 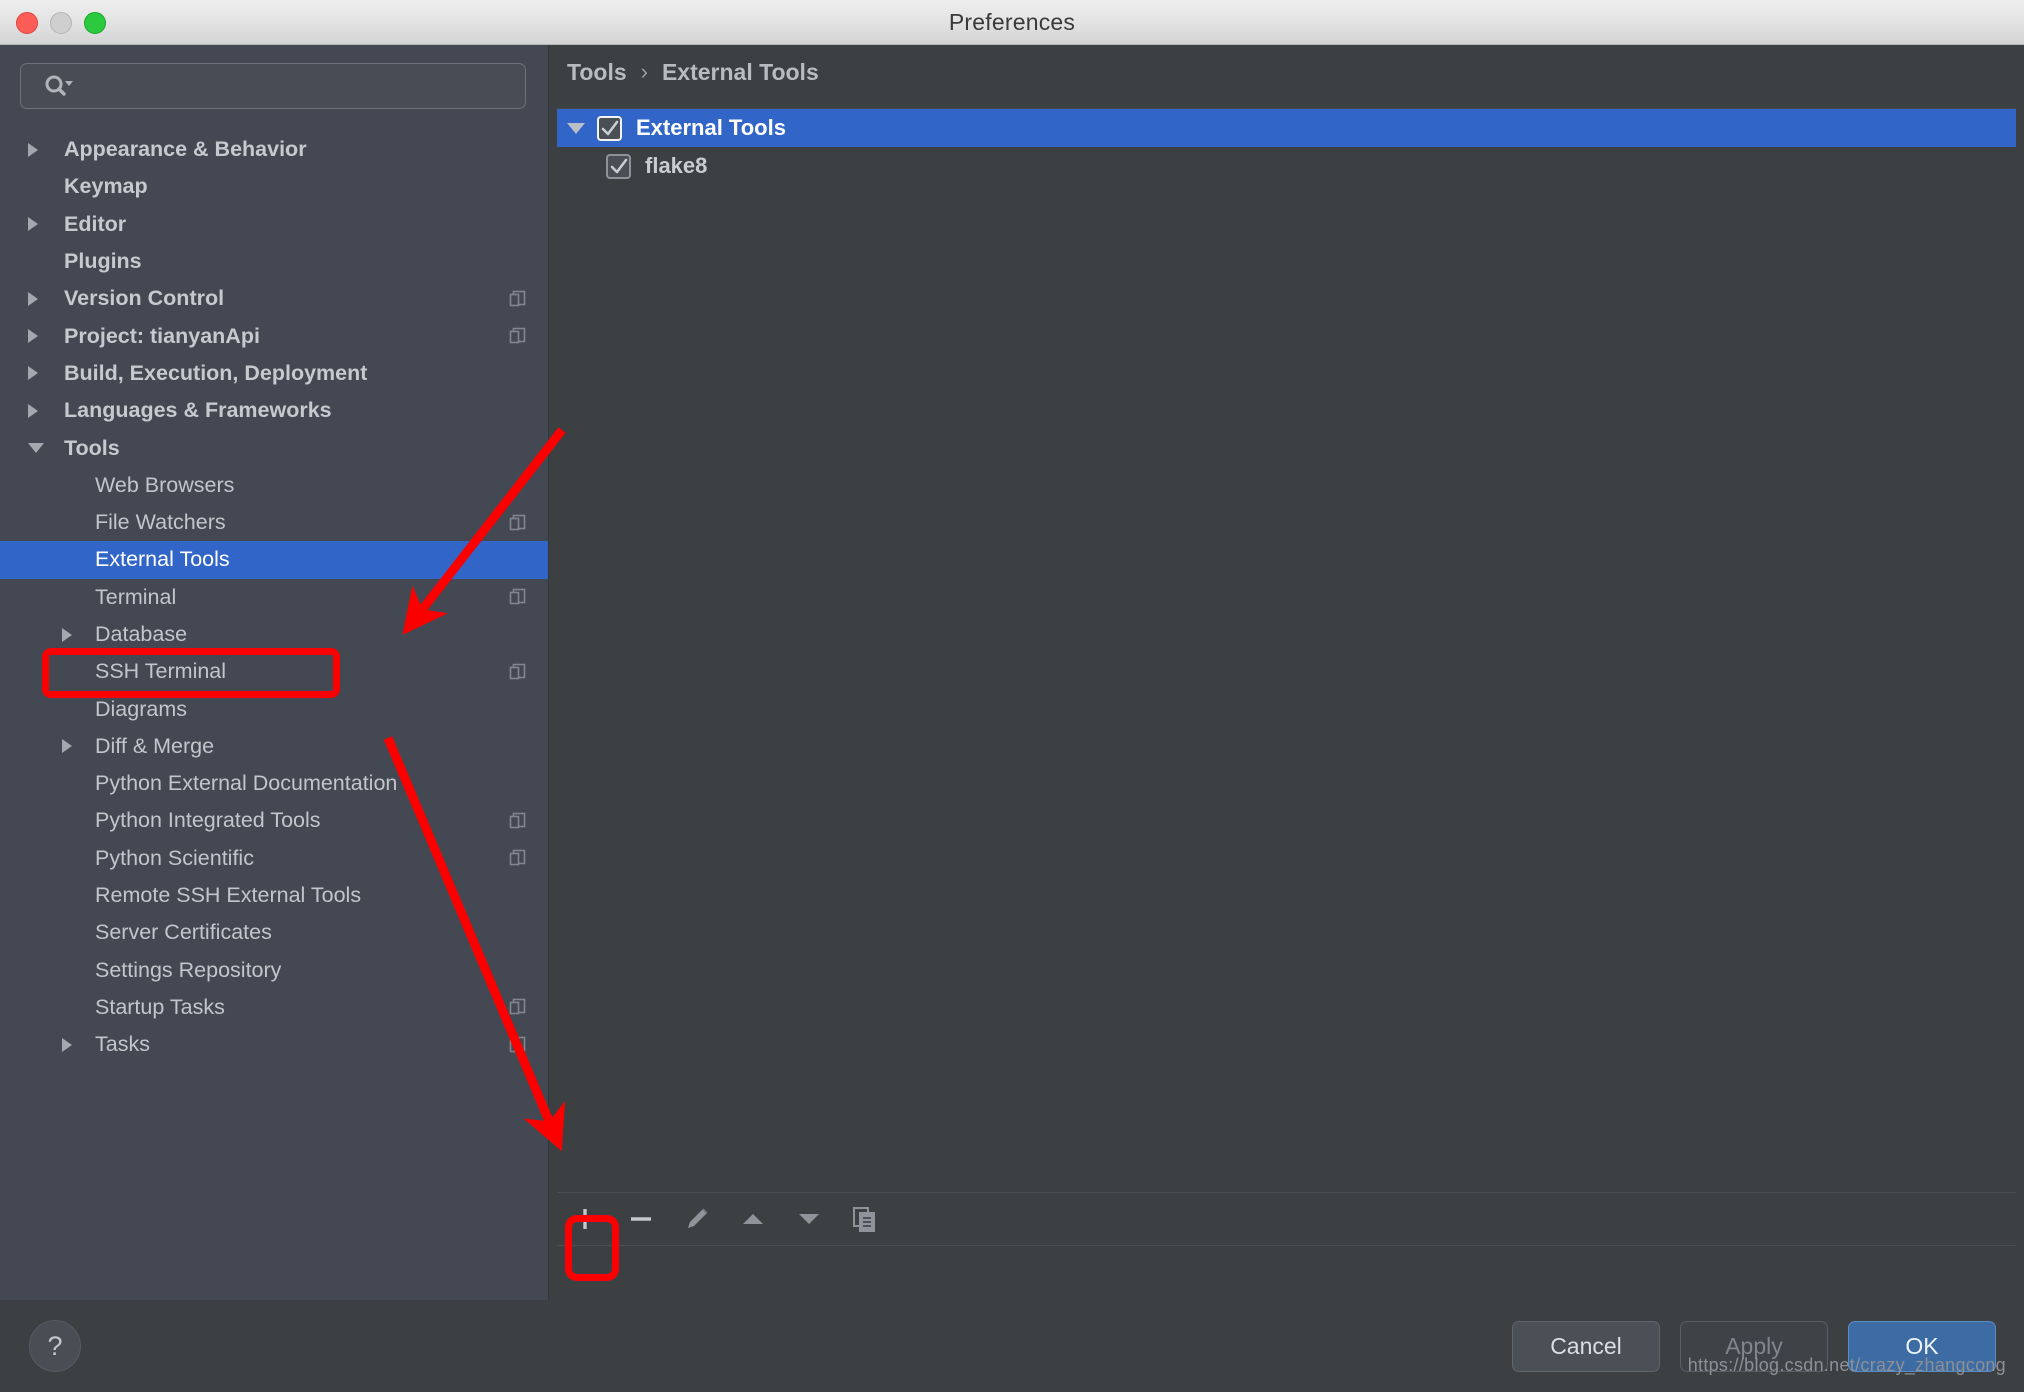 What do you see at coordinates (274, 671) in the screenshot?
I see `sidebar-item-ssh-terminal: SSH Terminal` at bounding box center [274, 671].